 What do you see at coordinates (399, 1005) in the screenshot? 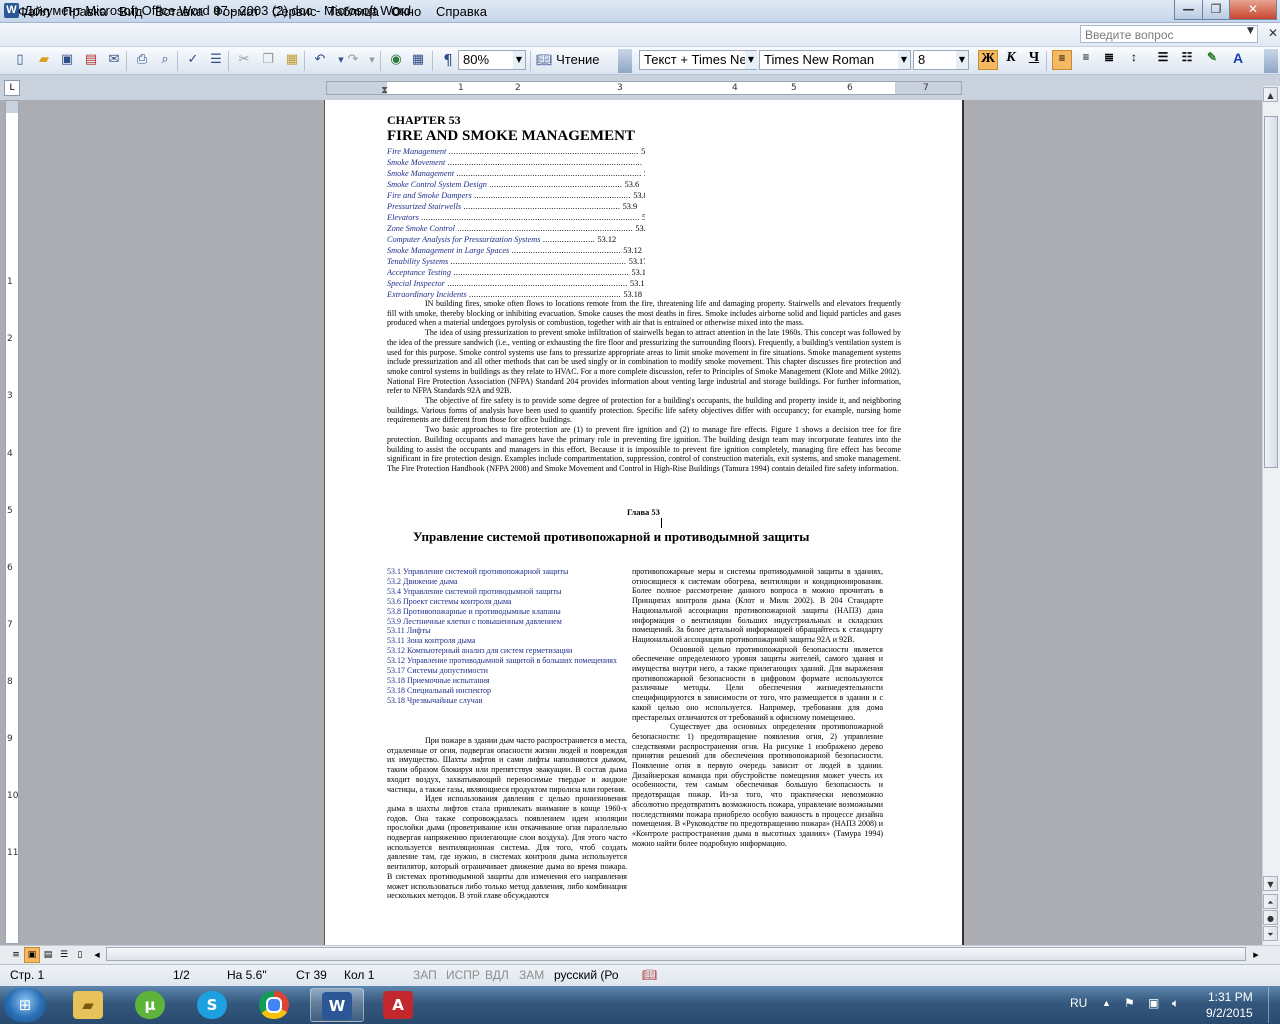
I see `taskbar-acrobat: A` at bounding box center [399, 1005].